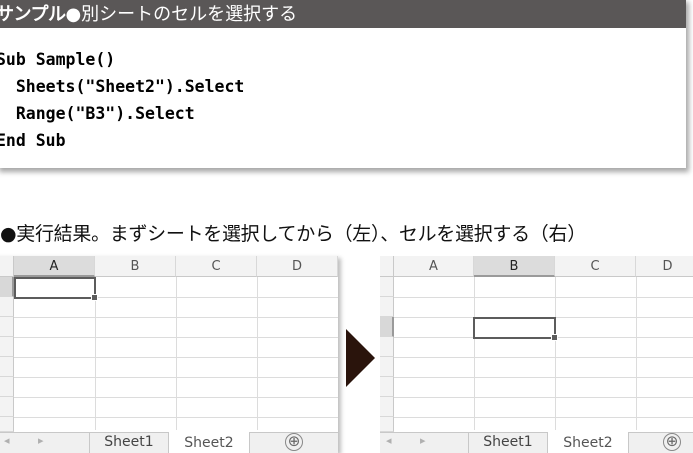 The height and width of the screenshot is (453, 693). Describe the element at coordinates (56, 289) in the screenshot. I see `active-cell-a1` at that location.